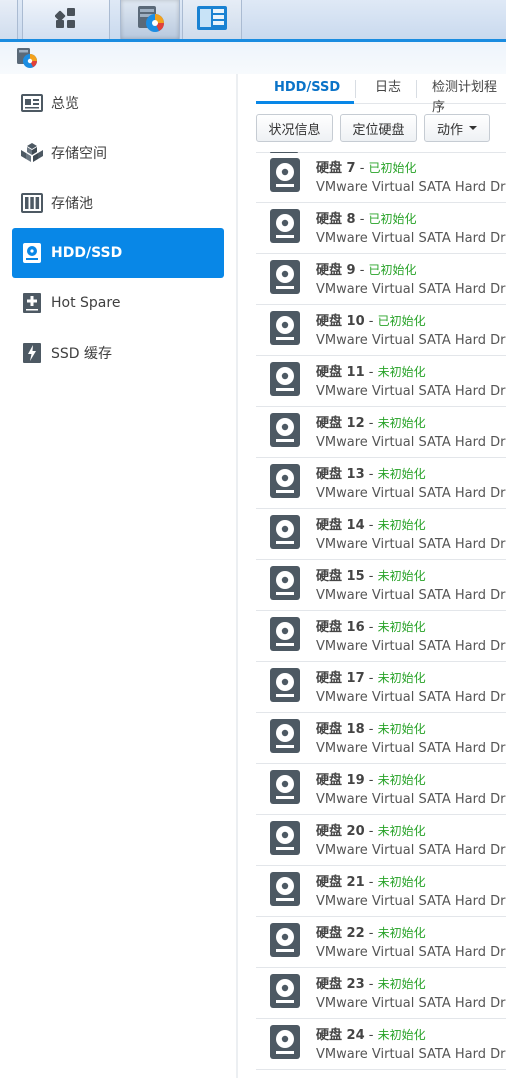  Describe the element at coordinates (87, 253) in the screenshot. I see `sidebar-item-label: HDD/SSD` at that location.